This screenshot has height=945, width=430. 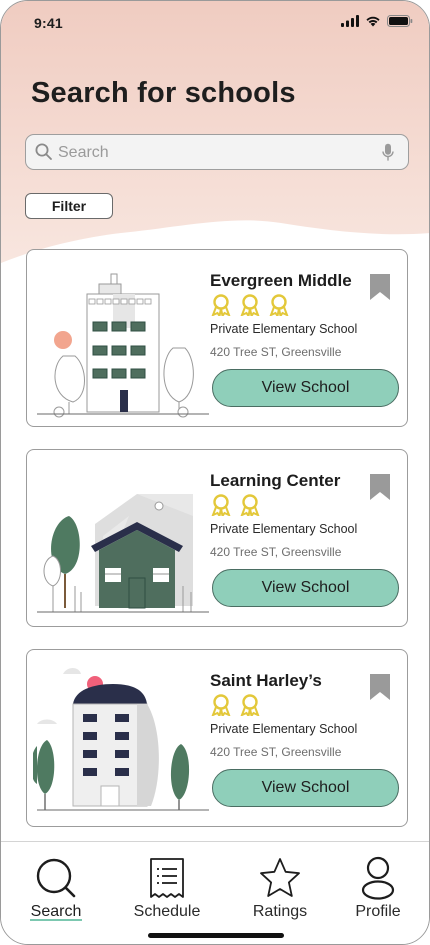 What do you see at coordinates (48, 23) in the screenshot?
I see `status-time: 9:41` at bounding box center [48, 23].